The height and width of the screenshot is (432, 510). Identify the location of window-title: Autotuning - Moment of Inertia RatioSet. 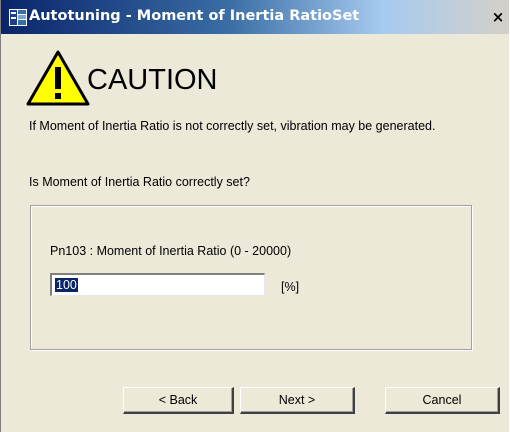
(194, 16).